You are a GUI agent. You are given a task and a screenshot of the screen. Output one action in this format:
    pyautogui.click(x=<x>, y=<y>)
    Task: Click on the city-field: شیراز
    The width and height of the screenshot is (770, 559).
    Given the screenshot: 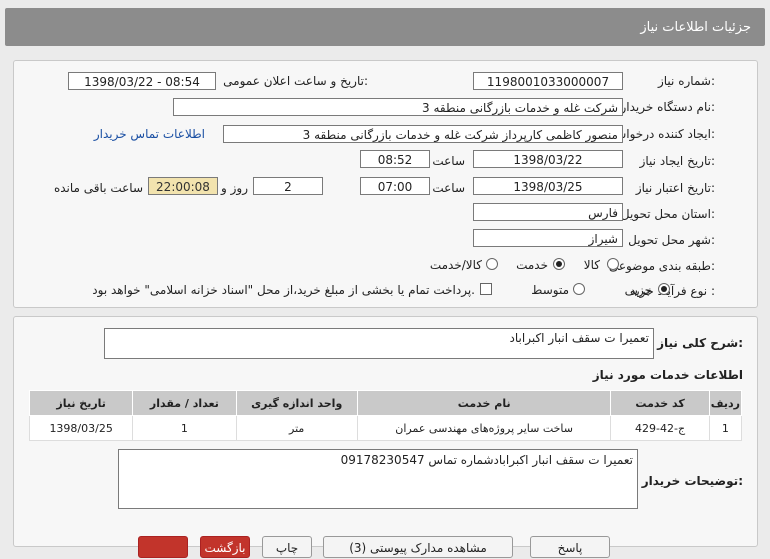 What is the action you would take?
    pyautogui.click(x=548, y=238)
    